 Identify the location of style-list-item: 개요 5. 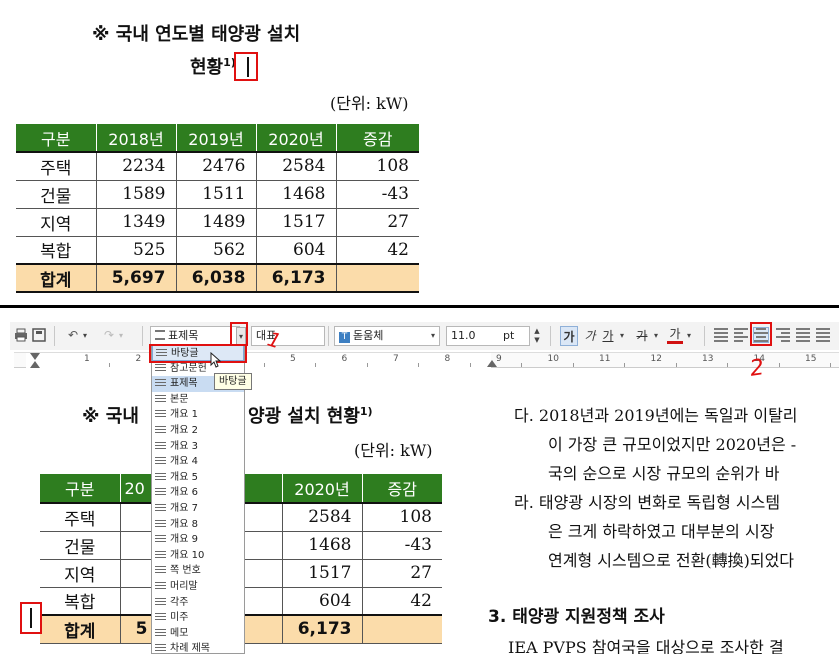
(198, 478).